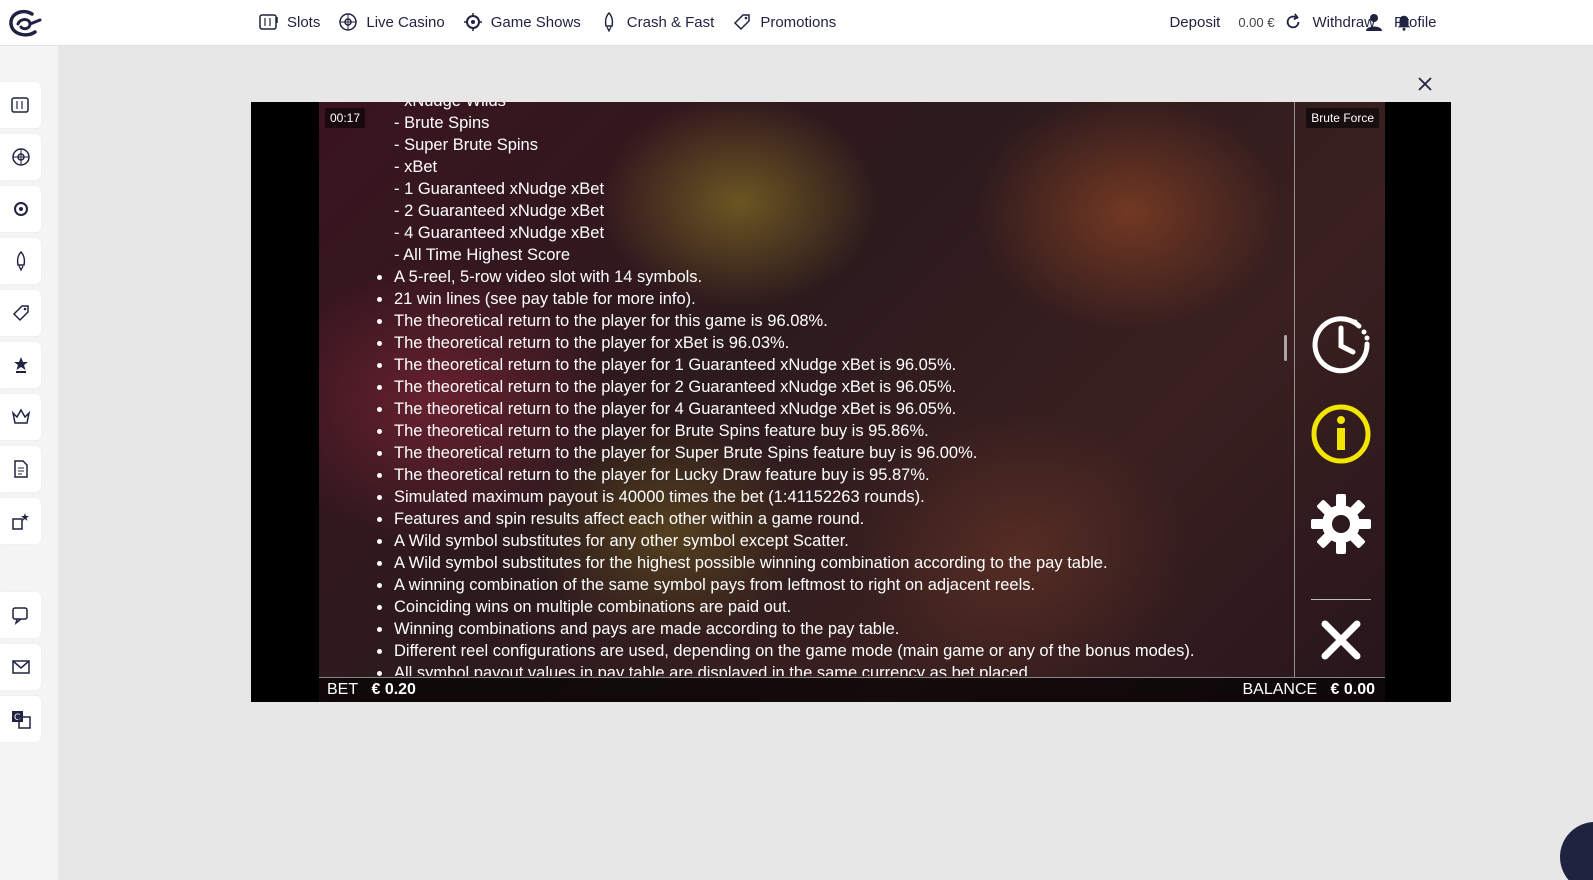  Describe the element at coordinates (852, 689) in the screenshot. I see `bet-balance-bar: BET € 0.20 BALANCE € 0.00` at that location.